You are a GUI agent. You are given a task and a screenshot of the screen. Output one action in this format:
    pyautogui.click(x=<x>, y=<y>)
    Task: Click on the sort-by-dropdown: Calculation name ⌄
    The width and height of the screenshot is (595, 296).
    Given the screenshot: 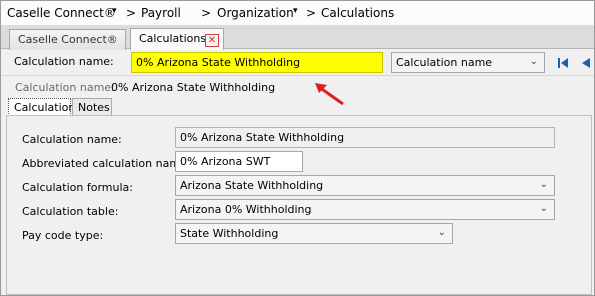 What is the action you would take?
    pyautogui.click(x=468, y=62)
    